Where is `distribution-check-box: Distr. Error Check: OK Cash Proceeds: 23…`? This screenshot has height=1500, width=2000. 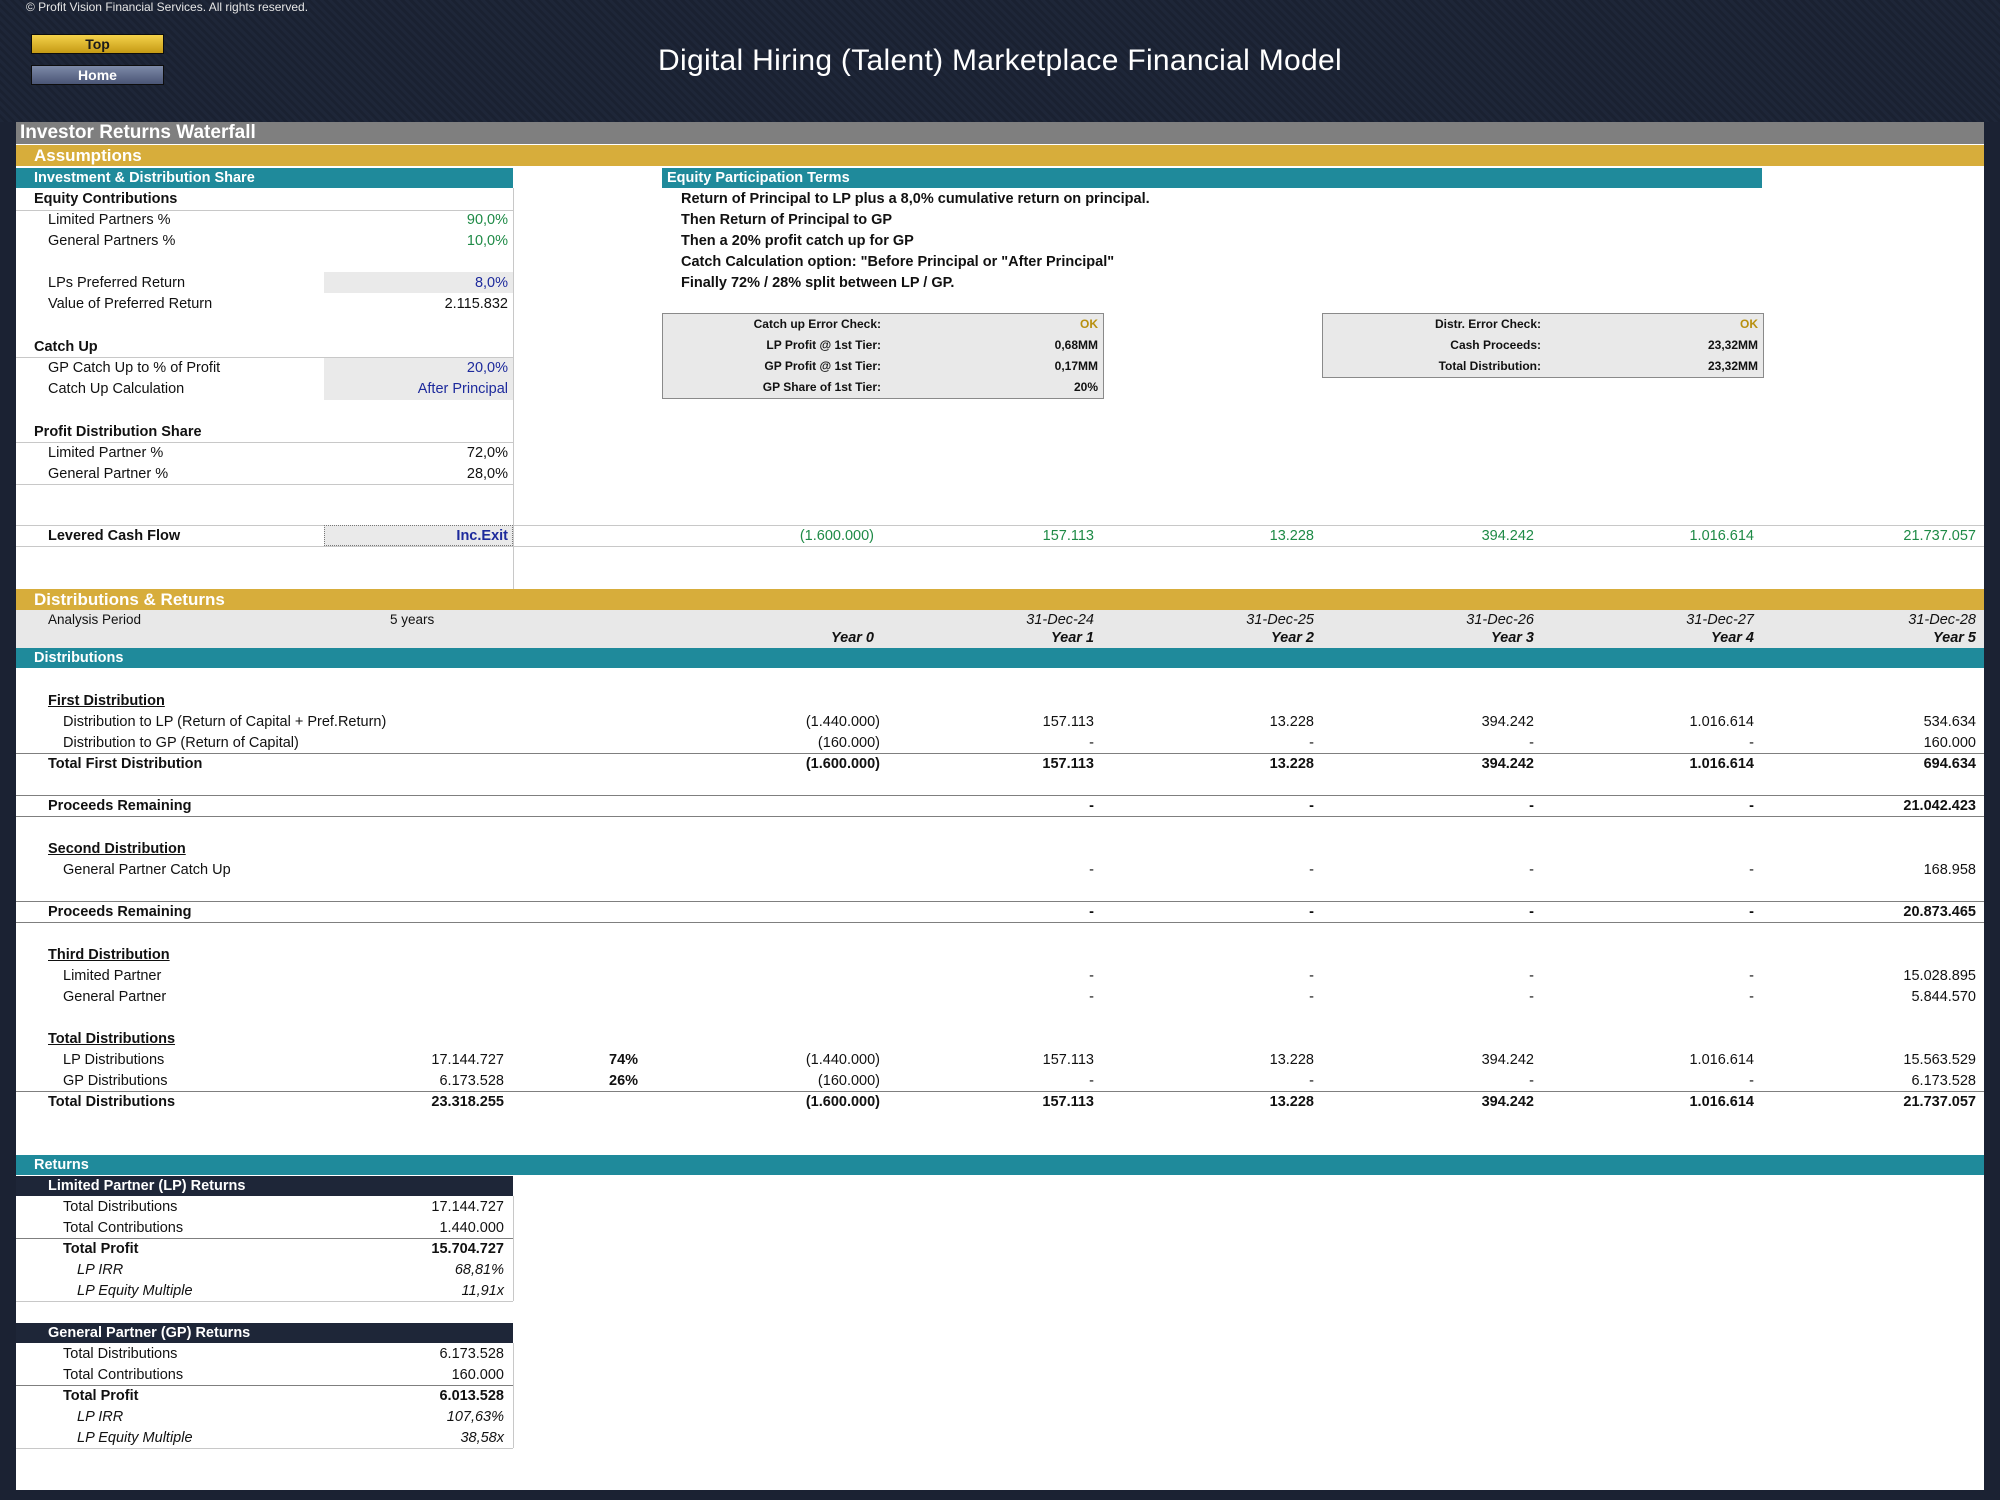
distribution-check-box: Distr. Error Check: OK Cash Proceeds: 23… is located at coordinates (1543, 345).